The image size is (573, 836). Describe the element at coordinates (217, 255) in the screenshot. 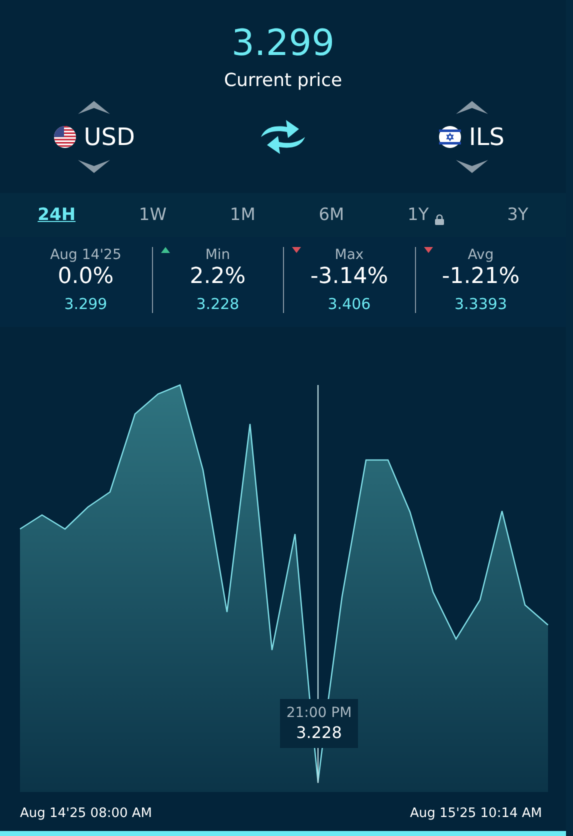

I see `stat-title: Min` at that location.